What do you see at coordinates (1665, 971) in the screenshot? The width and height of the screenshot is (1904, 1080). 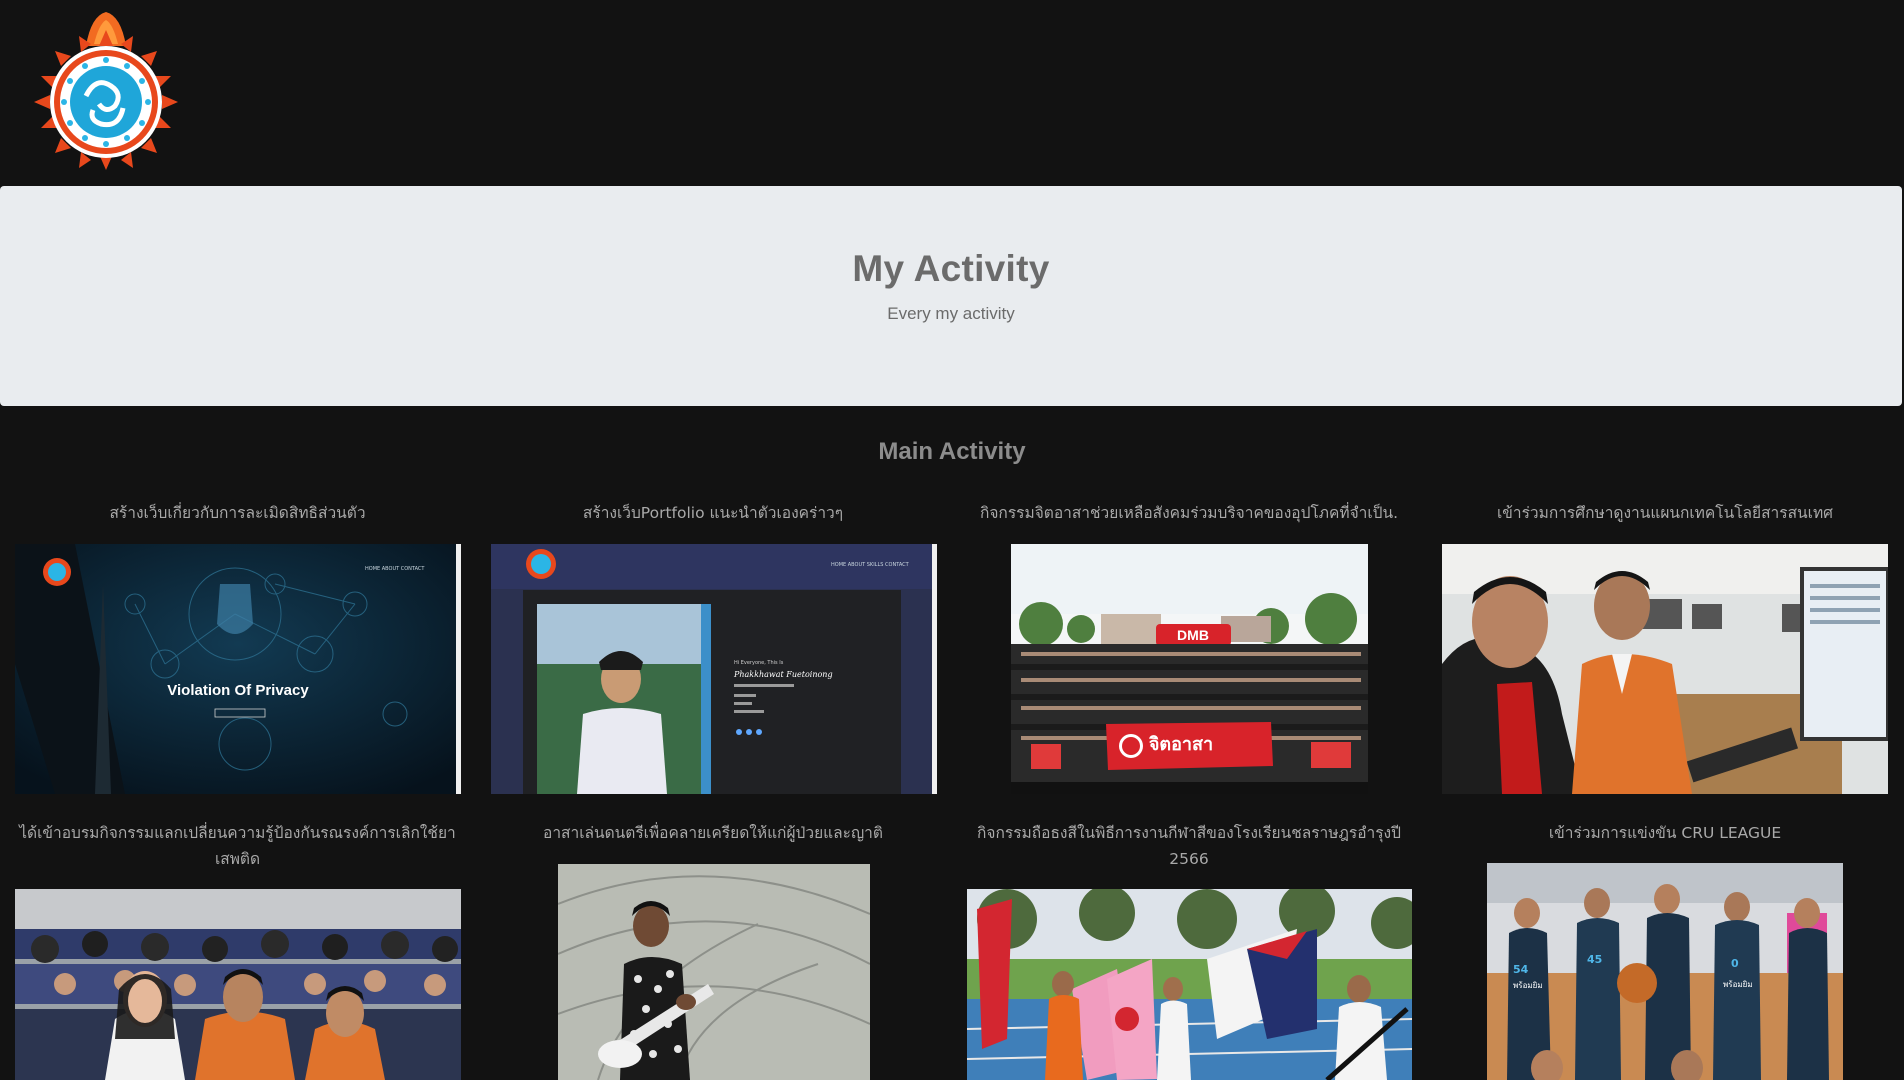 I see `activity-image: 54 45 0 พร้อมยิม พร้อมยิม` at bounding box center [1665, 971].